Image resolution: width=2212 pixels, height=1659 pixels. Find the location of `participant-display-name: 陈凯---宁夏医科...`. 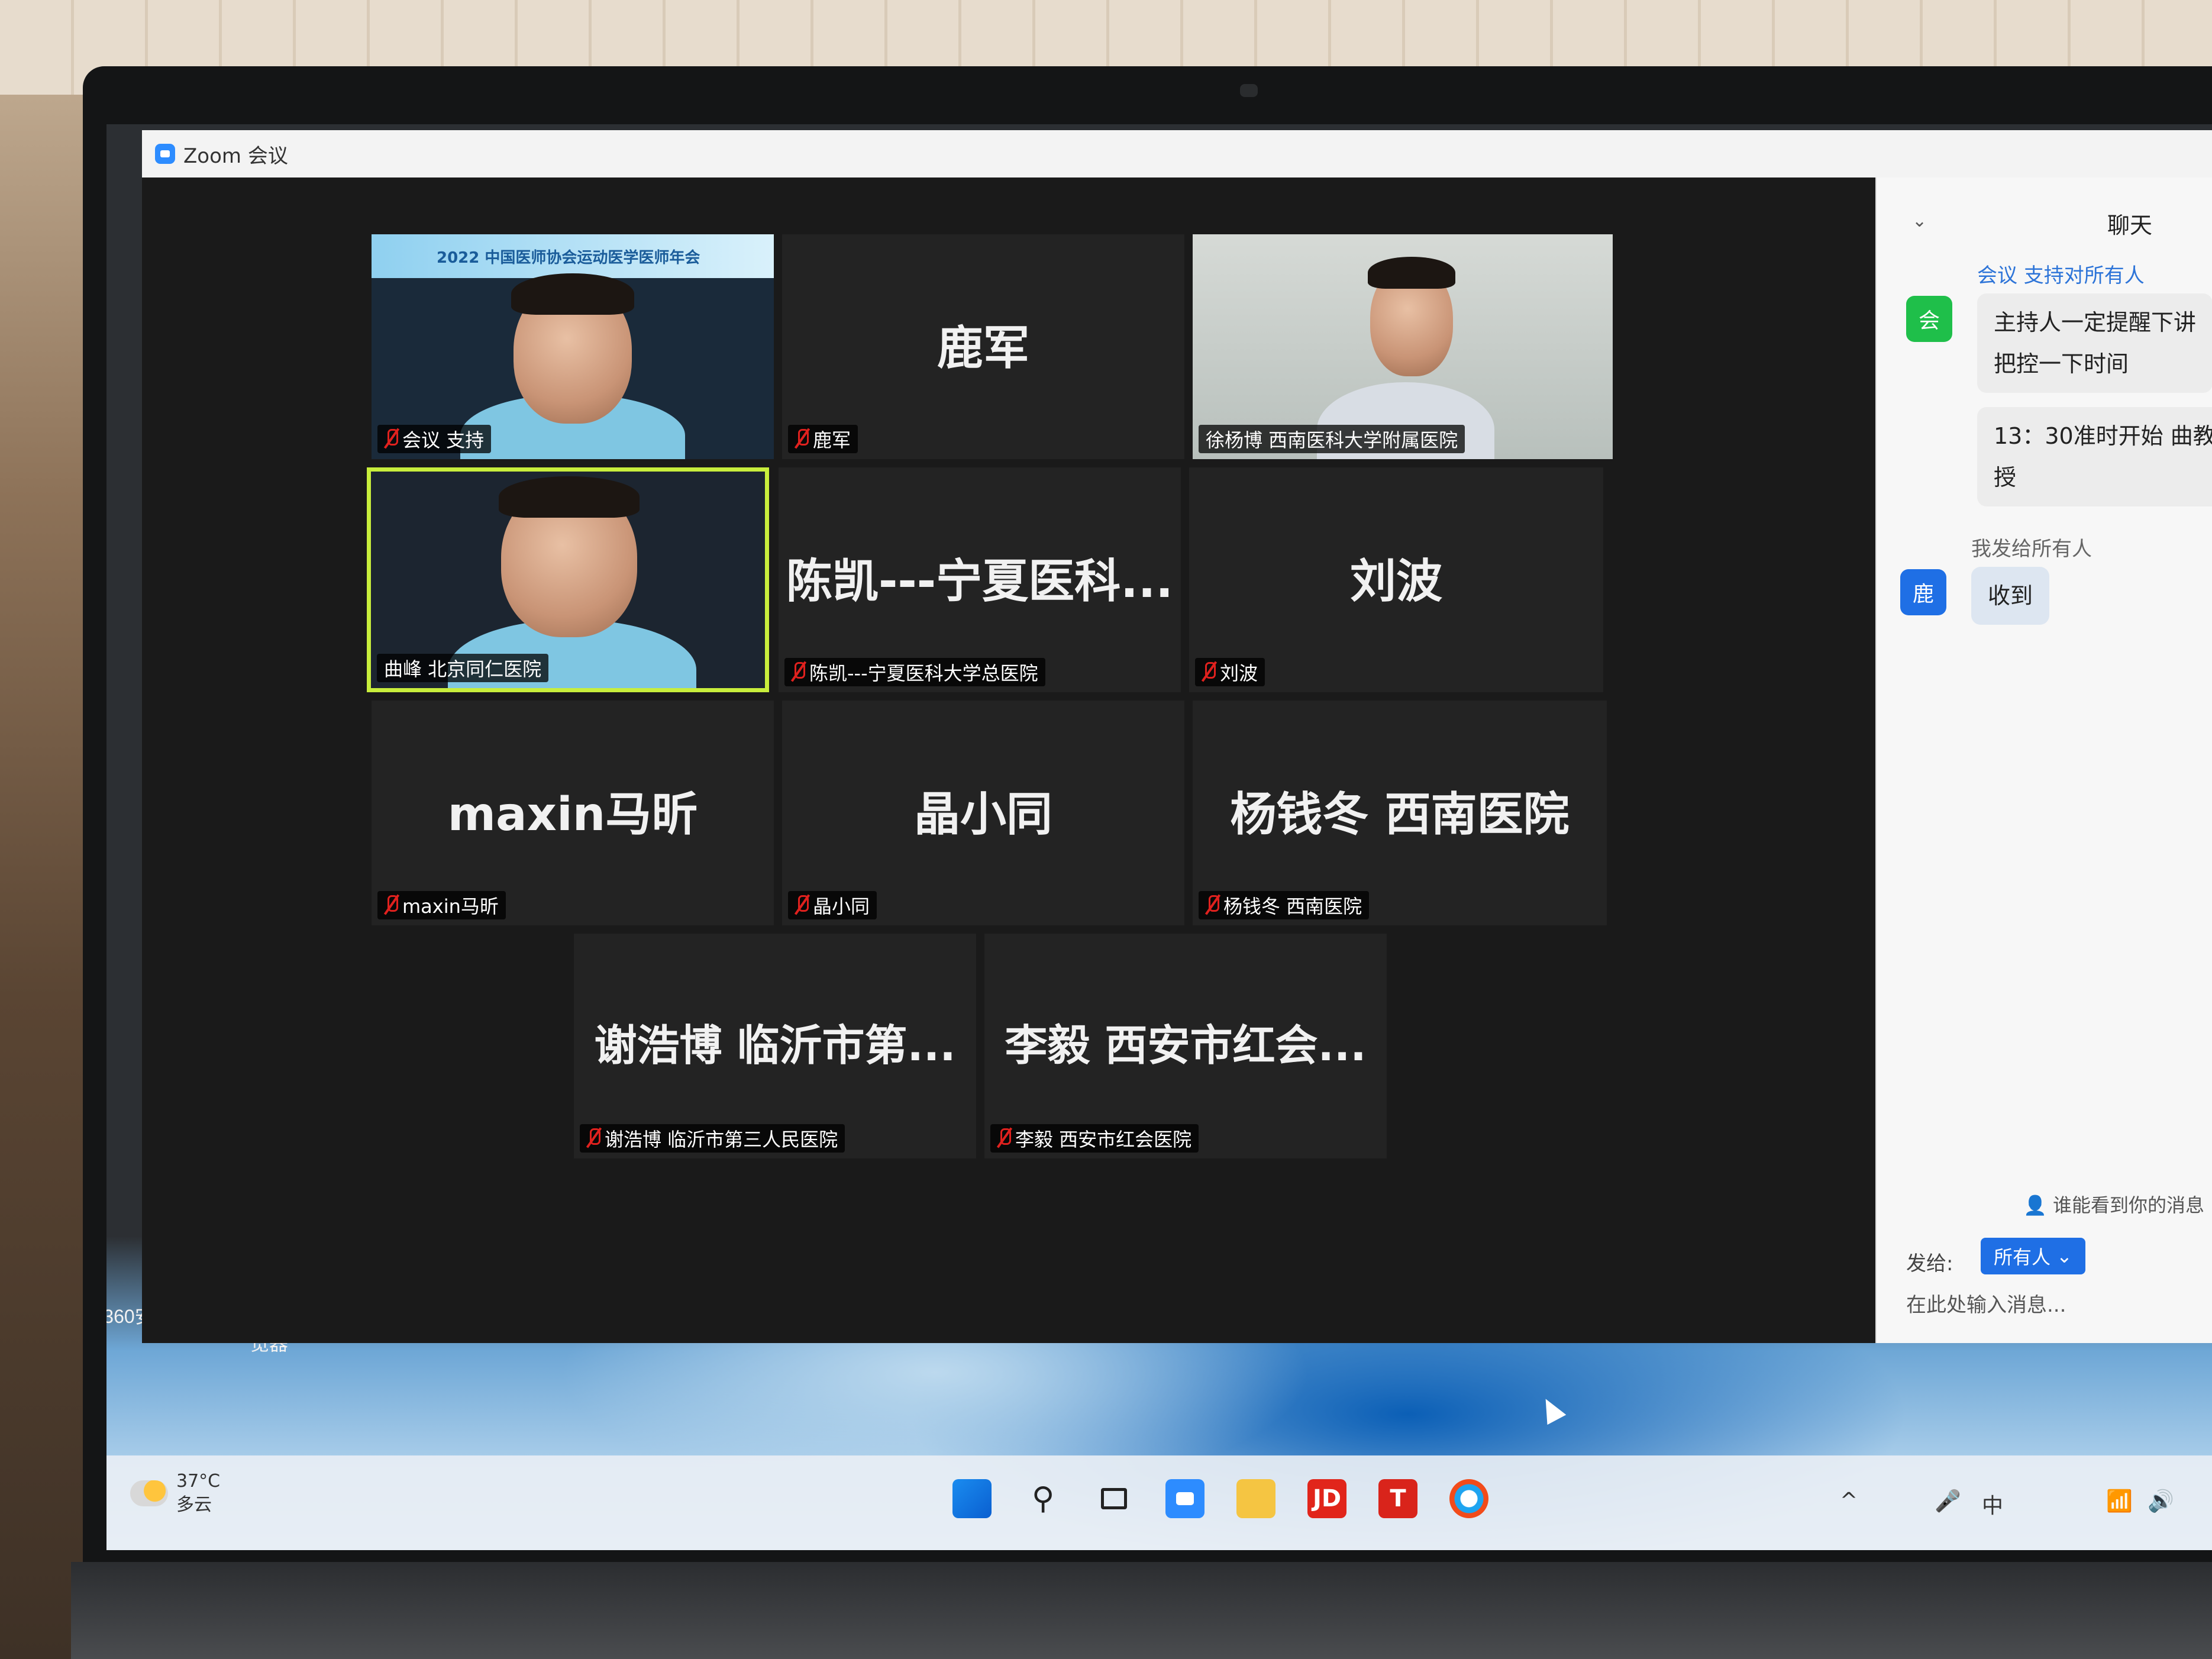

participant-display-name: 陈凯---宁夏医科... is located at coordinates (979, 581).